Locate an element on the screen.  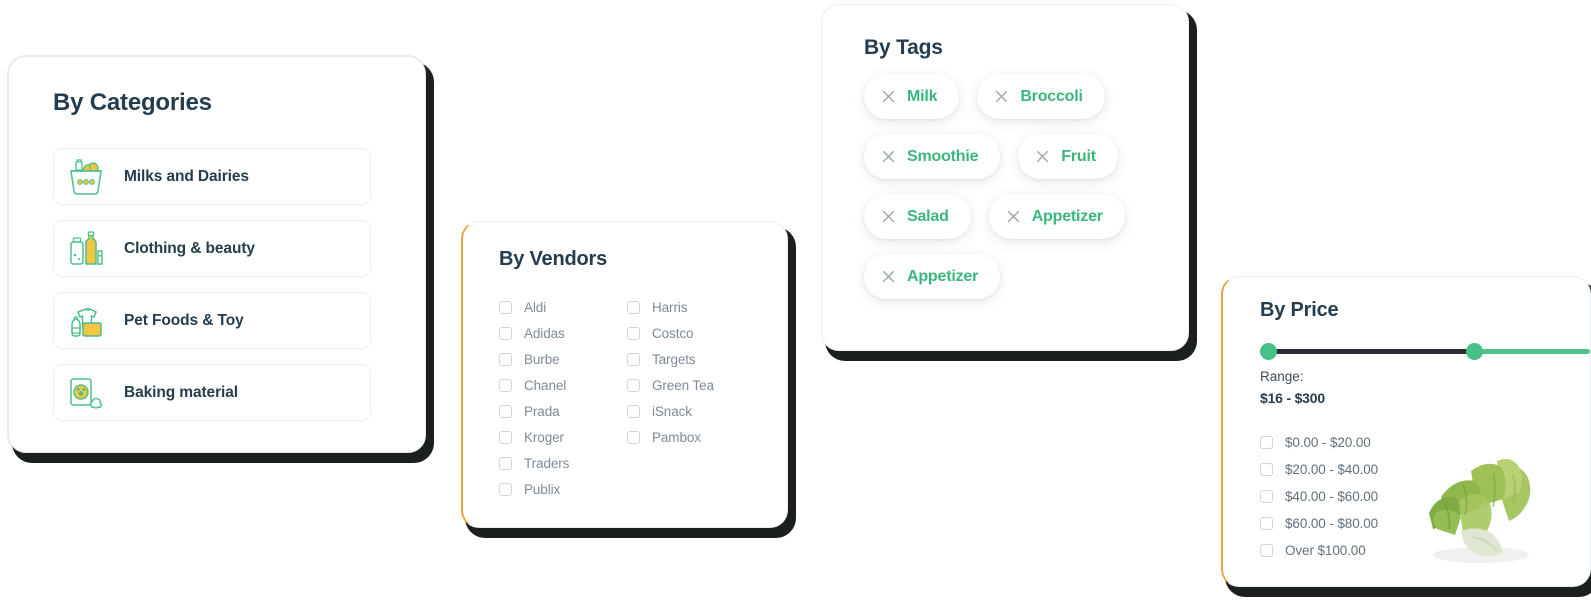
clothes-bag-icon is located at coordinates (86, 322).